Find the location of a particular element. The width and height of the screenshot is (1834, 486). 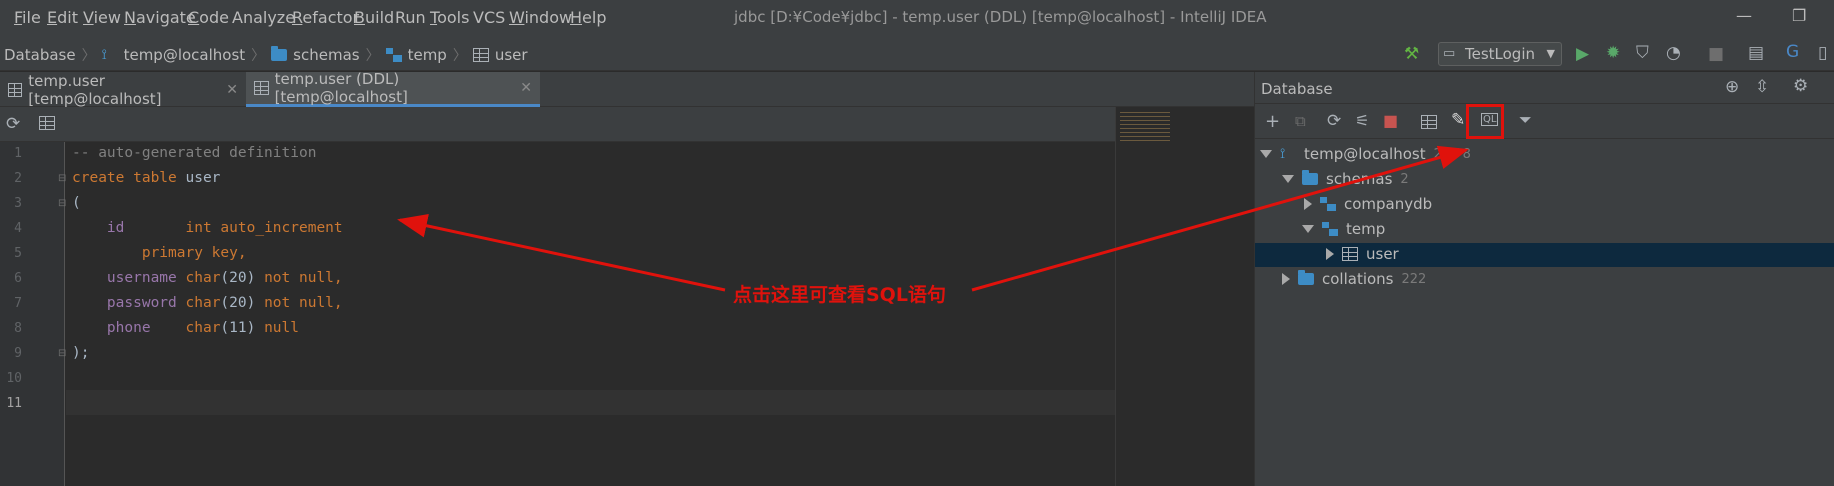

line-number: 6 is located at coordinates (18, 278).